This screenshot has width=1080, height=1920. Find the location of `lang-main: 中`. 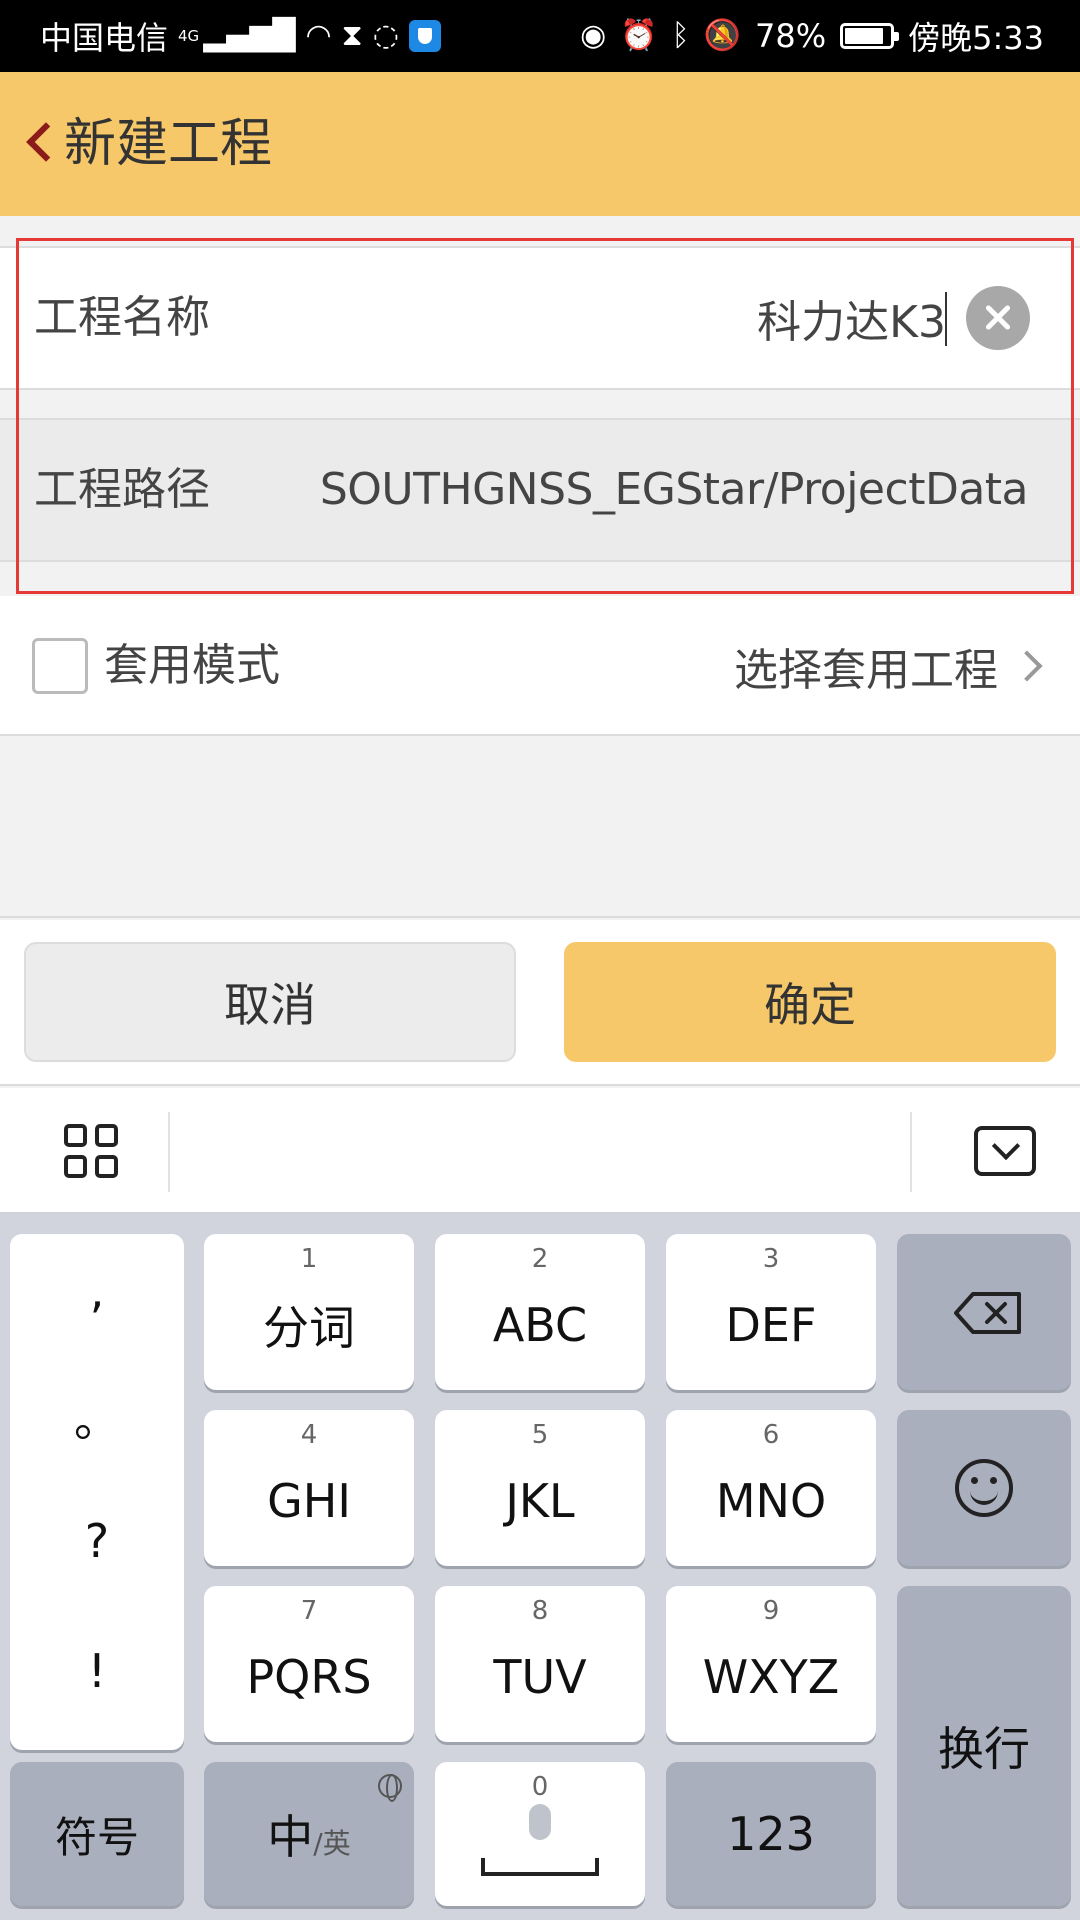

lang-main: 中 is located at coordinates (290, 1837).